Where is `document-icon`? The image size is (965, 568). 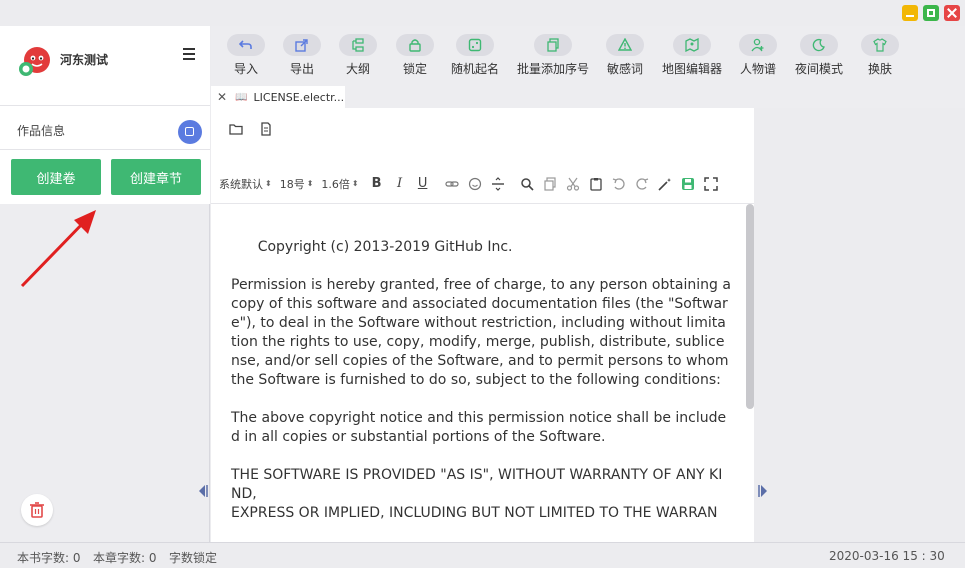
document-icon is located at coordinates (266, 129).